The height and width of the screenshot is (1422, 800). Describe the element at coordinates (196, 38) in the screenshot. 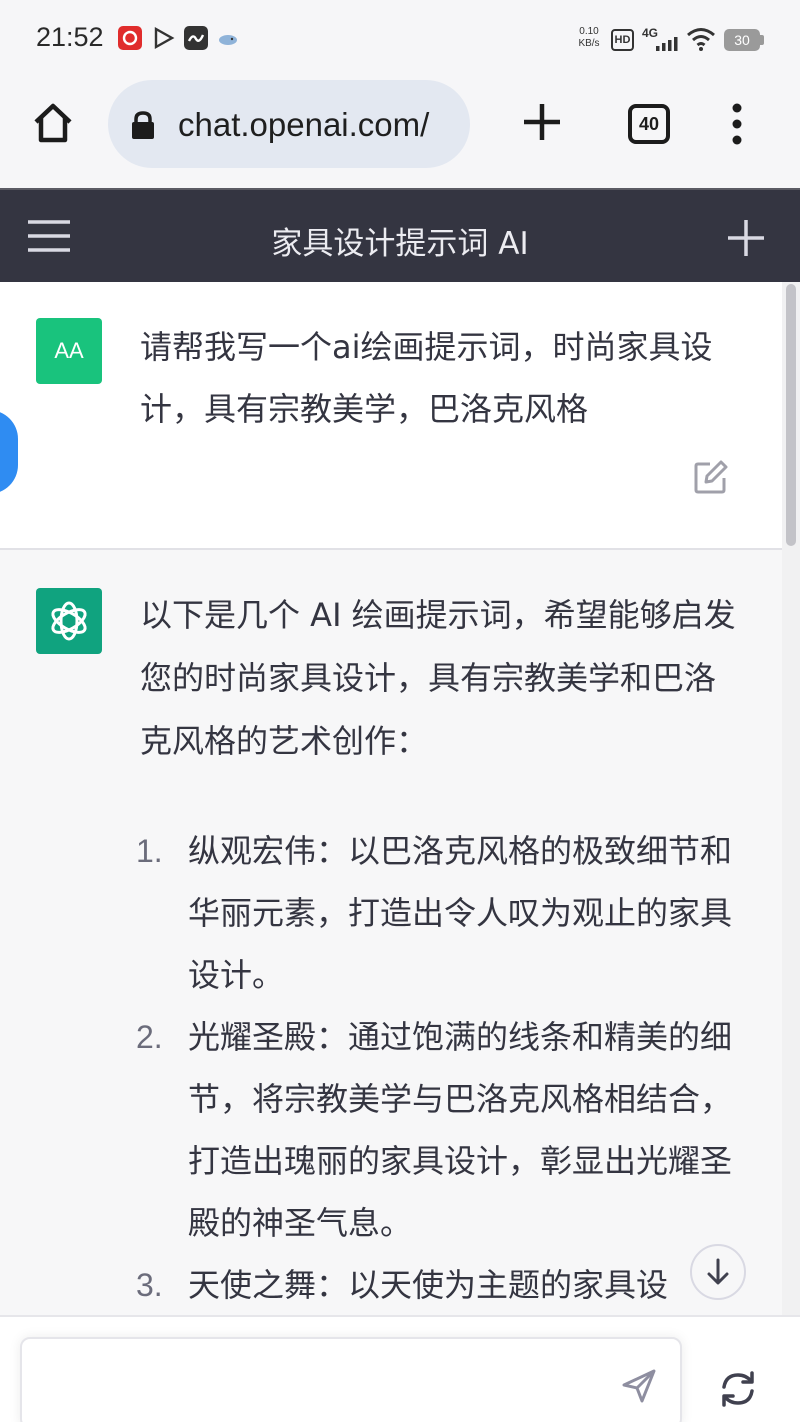

I see `app-notification-icon` at that location.